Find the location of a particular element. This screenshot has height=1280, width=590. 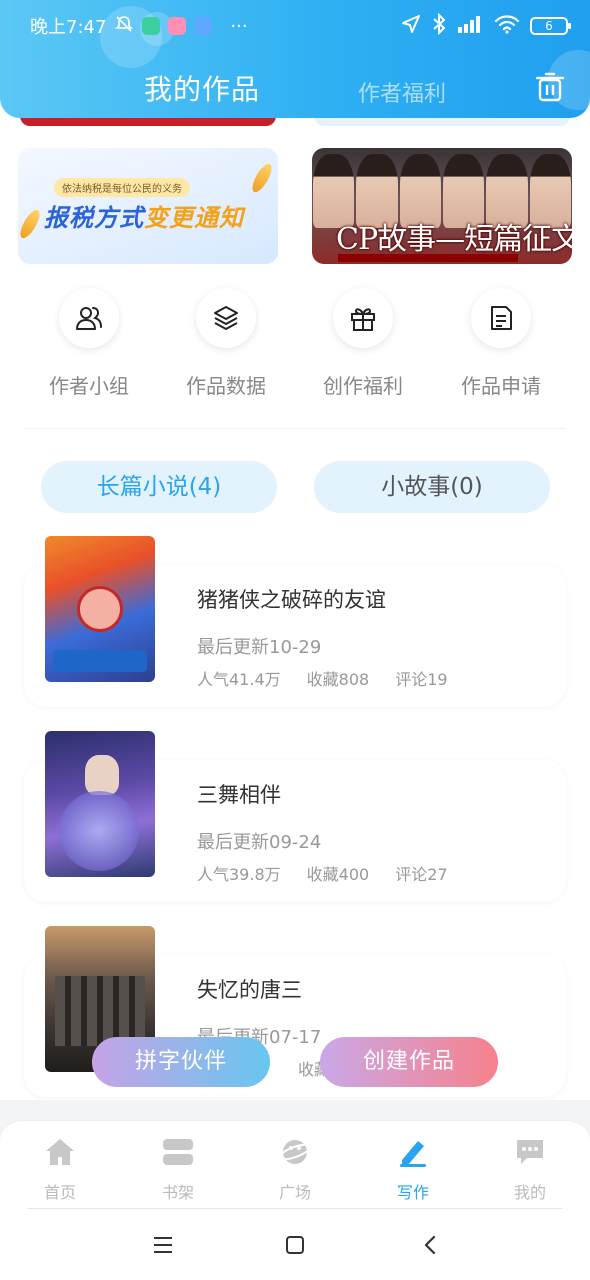

book-updated: 最后更新10-29 is located at coordinates (259, 647).